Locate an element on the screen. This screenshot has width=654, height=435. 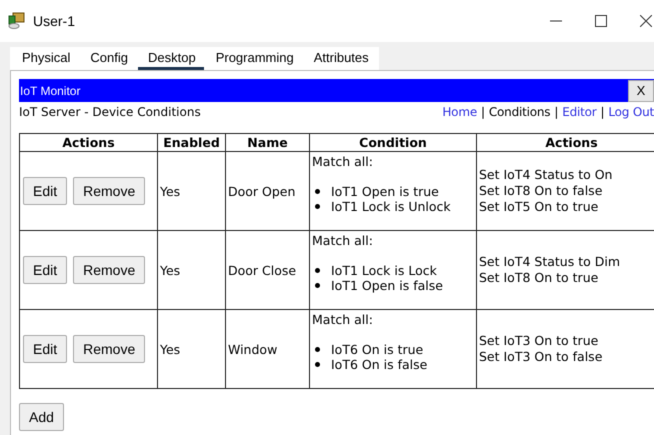
nav-link: Home is located at coordinates (459, 112).